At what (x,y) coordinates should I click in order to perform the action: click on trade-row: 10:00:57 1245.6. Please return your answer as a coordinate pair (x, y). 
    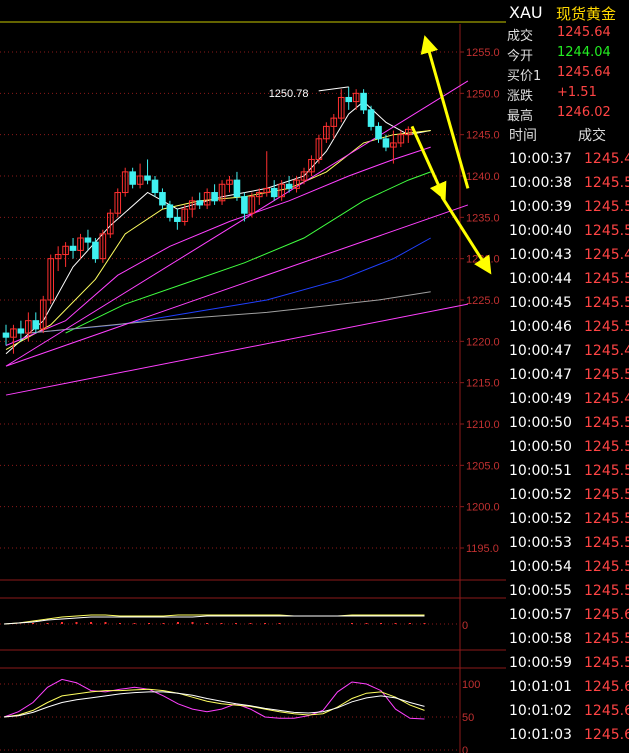
    Looking at the image, I should click on (567, 617).